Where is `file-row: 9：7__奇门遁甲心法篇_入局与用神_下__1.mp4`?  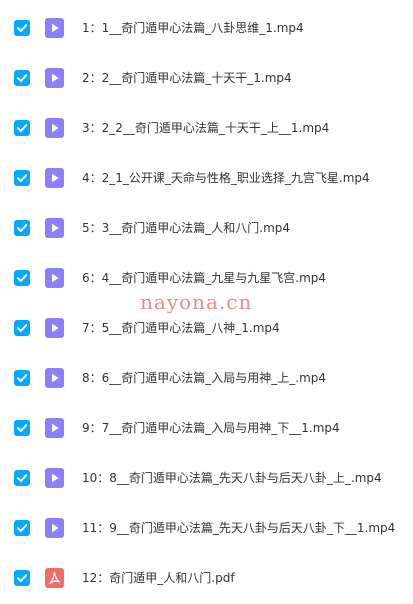 file-row: 9：7__奇门遁甲心法篇_入局与用神_下__1.mp4 is located at coordinates (206, 428).